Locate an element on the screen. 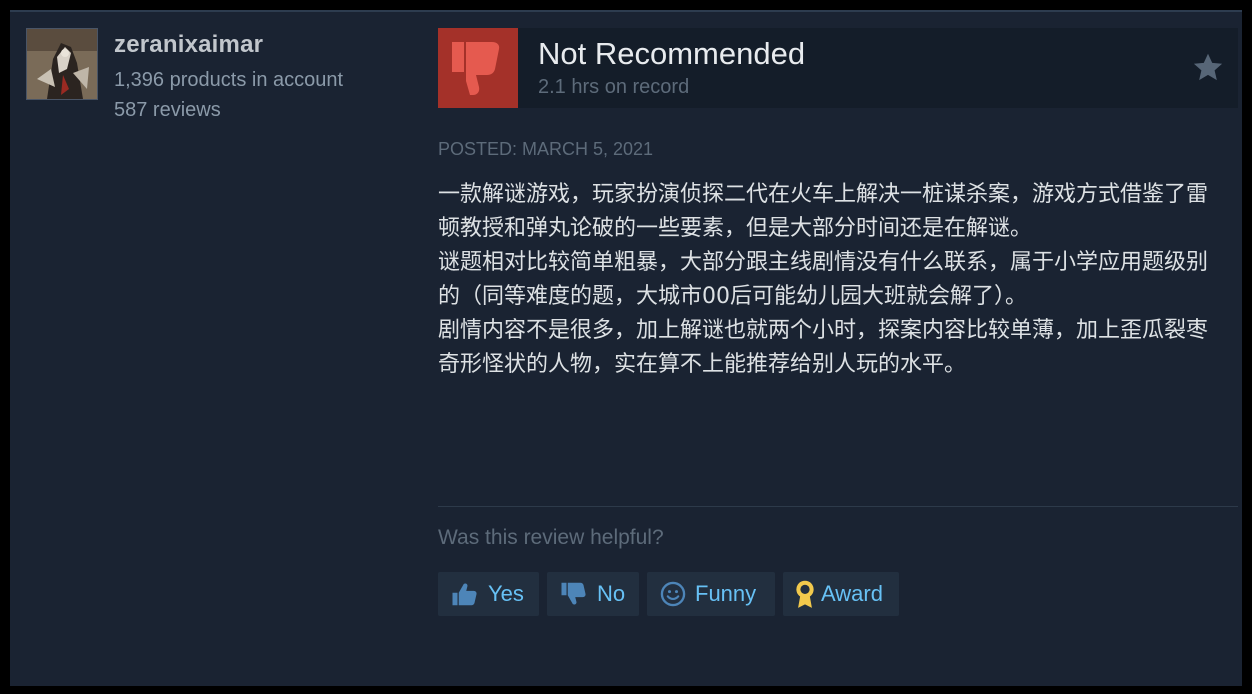 The image size is (1252, 694). vote-no-button: No is located at coordinates (593, 594).